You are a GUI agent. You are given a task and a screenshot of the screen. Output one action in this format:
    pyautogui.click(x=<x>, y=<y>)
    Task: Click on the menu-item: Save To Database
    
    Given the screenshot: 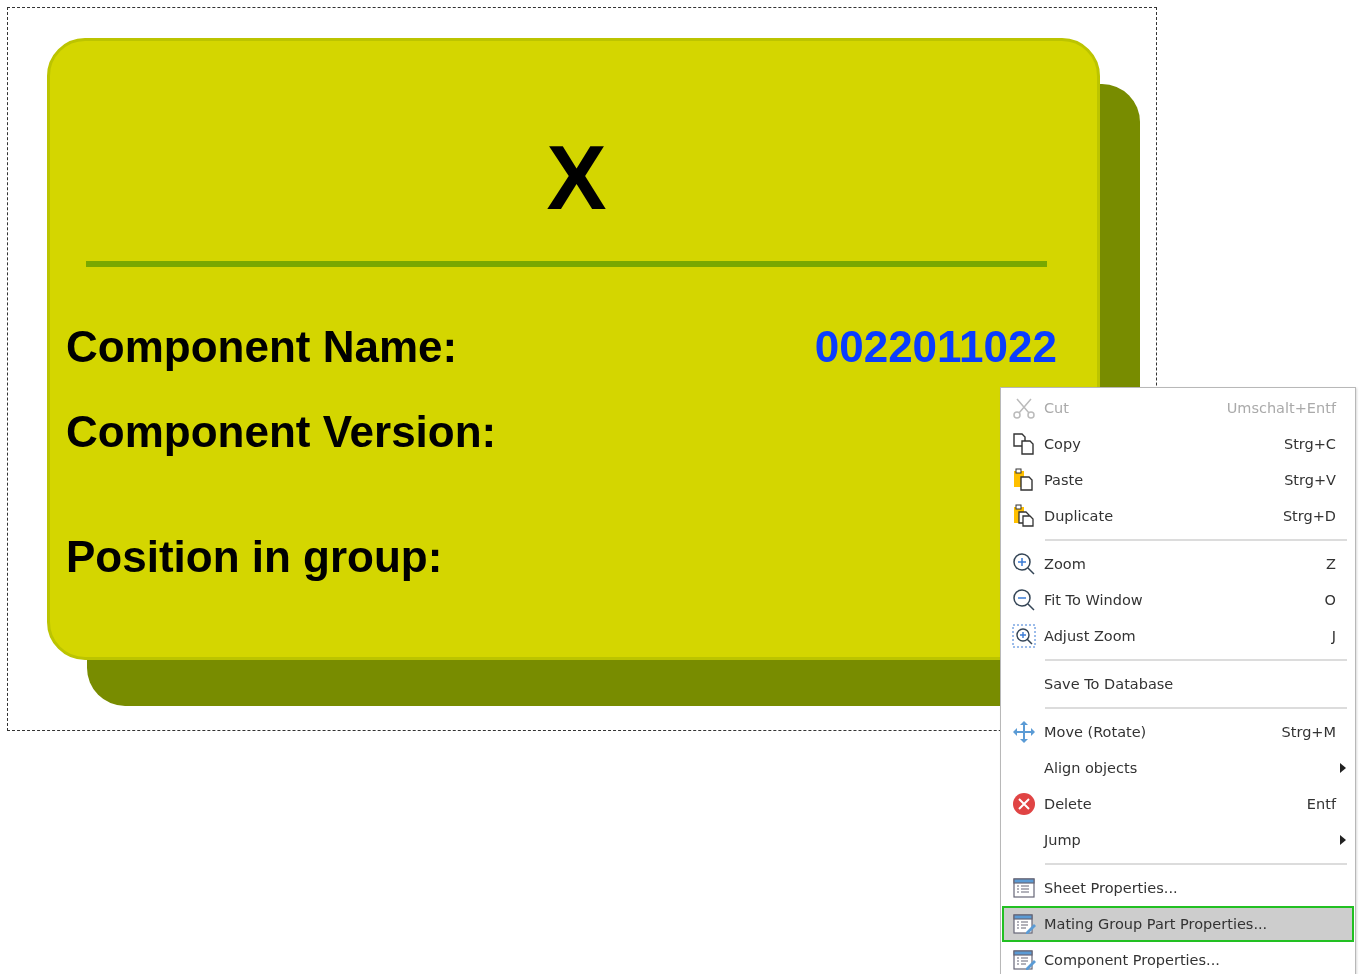 What is the action you would take?
    pyautogui.click(x=1178, y=684)
    